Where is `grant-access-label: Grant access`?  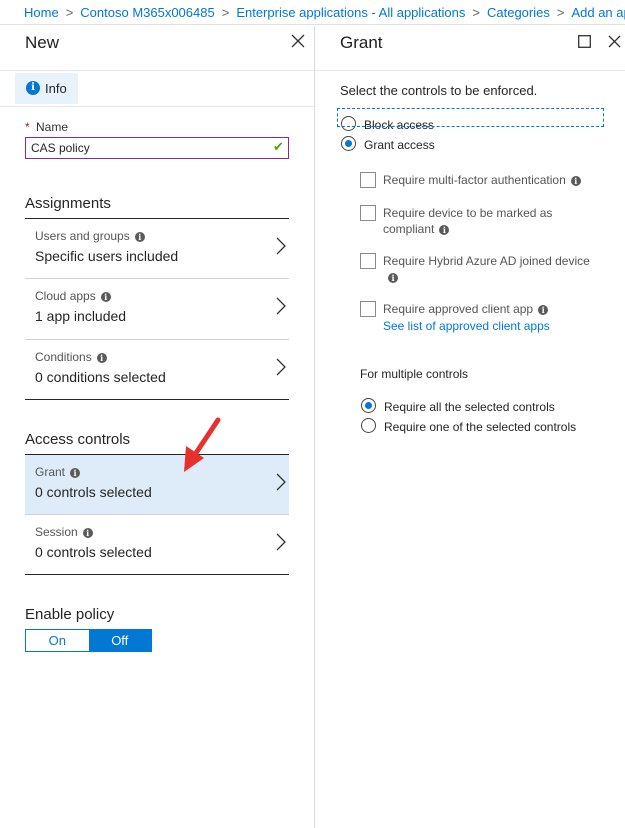
grant-access-label: Grant access is located at coordinates (399, 145).